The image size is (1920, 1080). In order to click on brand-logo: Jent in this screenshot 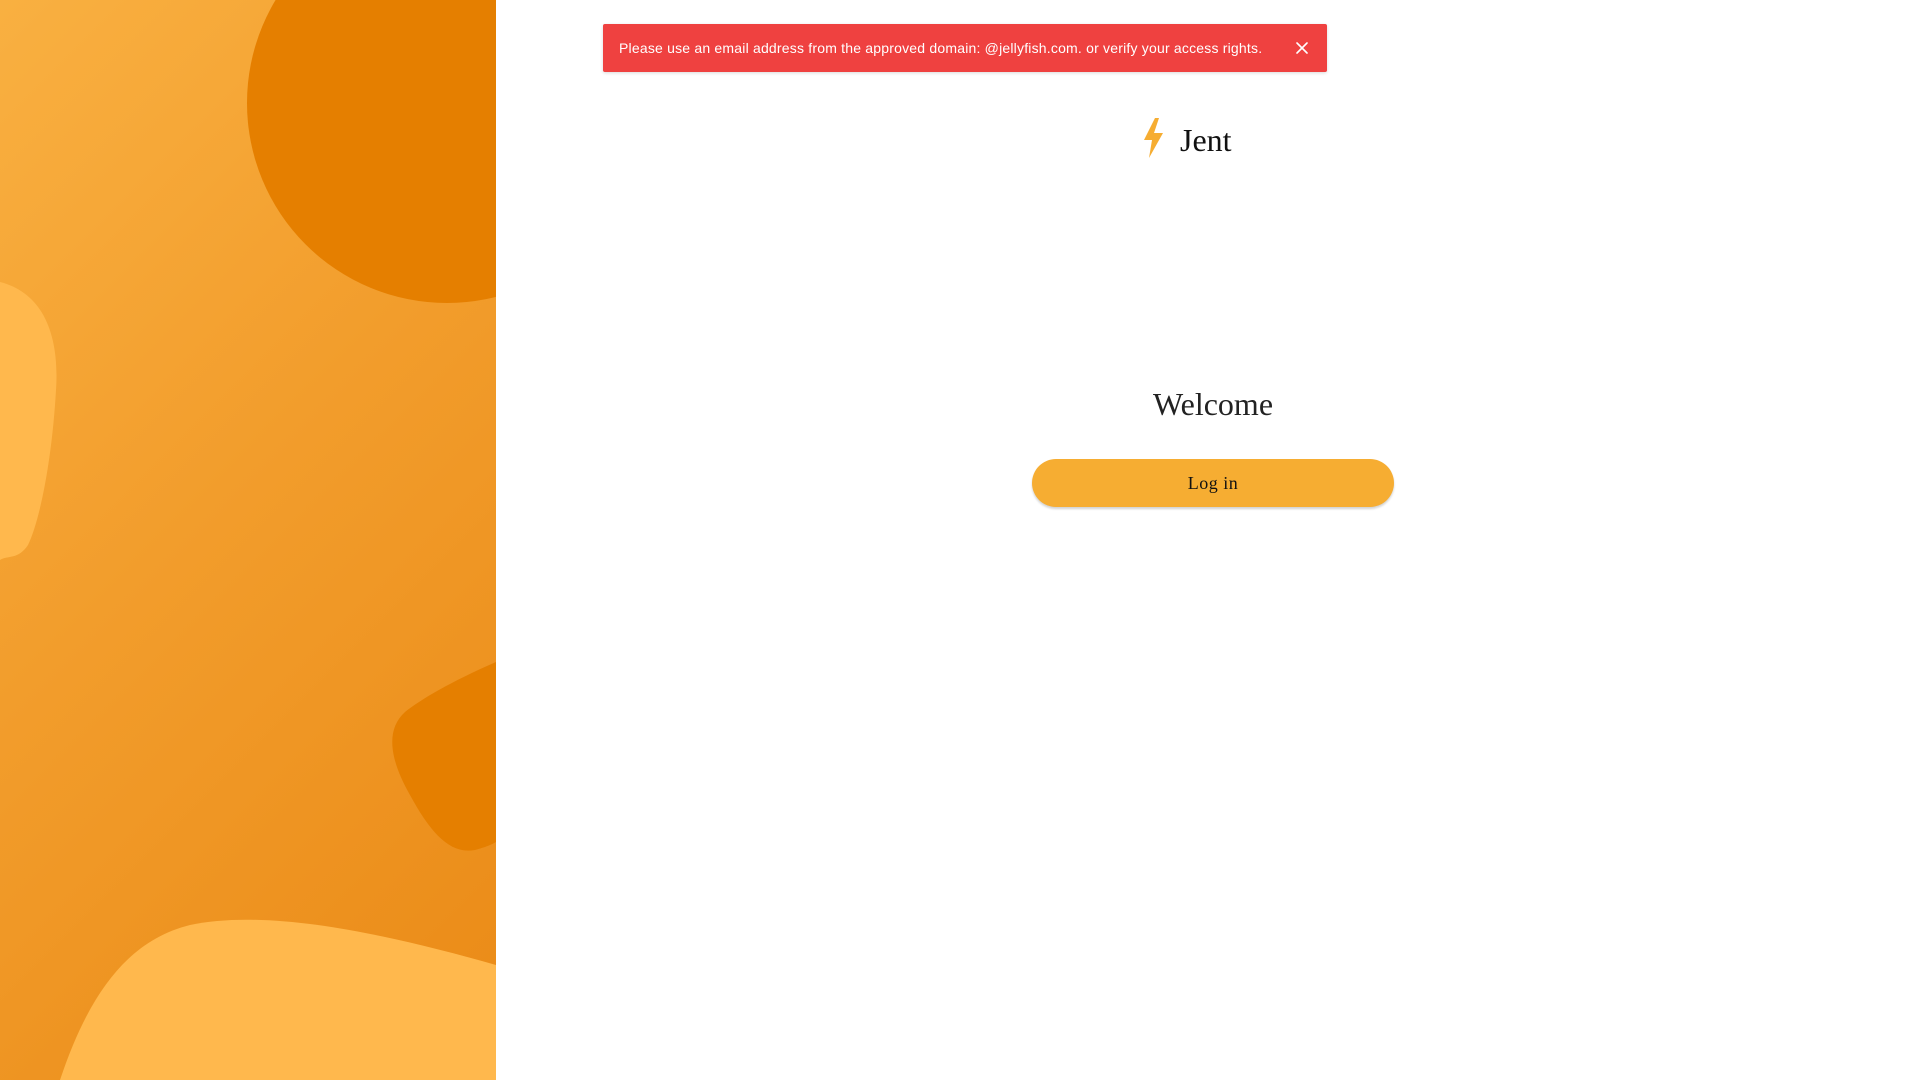, I will do `click(1186, 140)`.